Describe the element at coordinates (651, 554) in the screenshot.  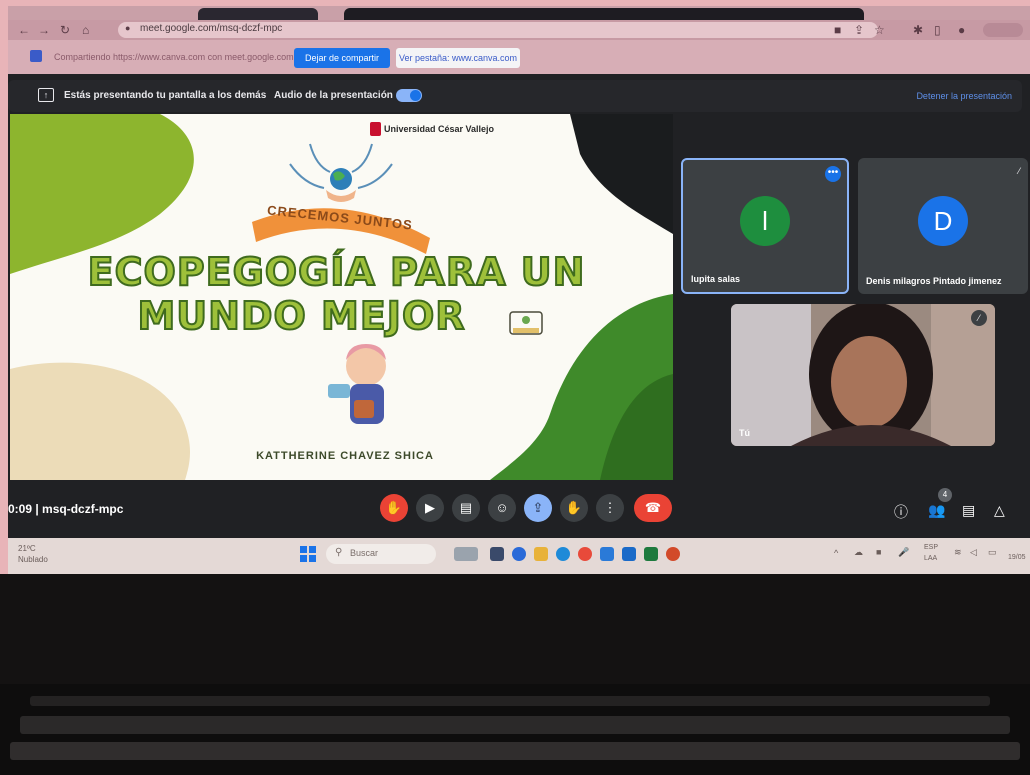
I see `excel-icon` at that location.